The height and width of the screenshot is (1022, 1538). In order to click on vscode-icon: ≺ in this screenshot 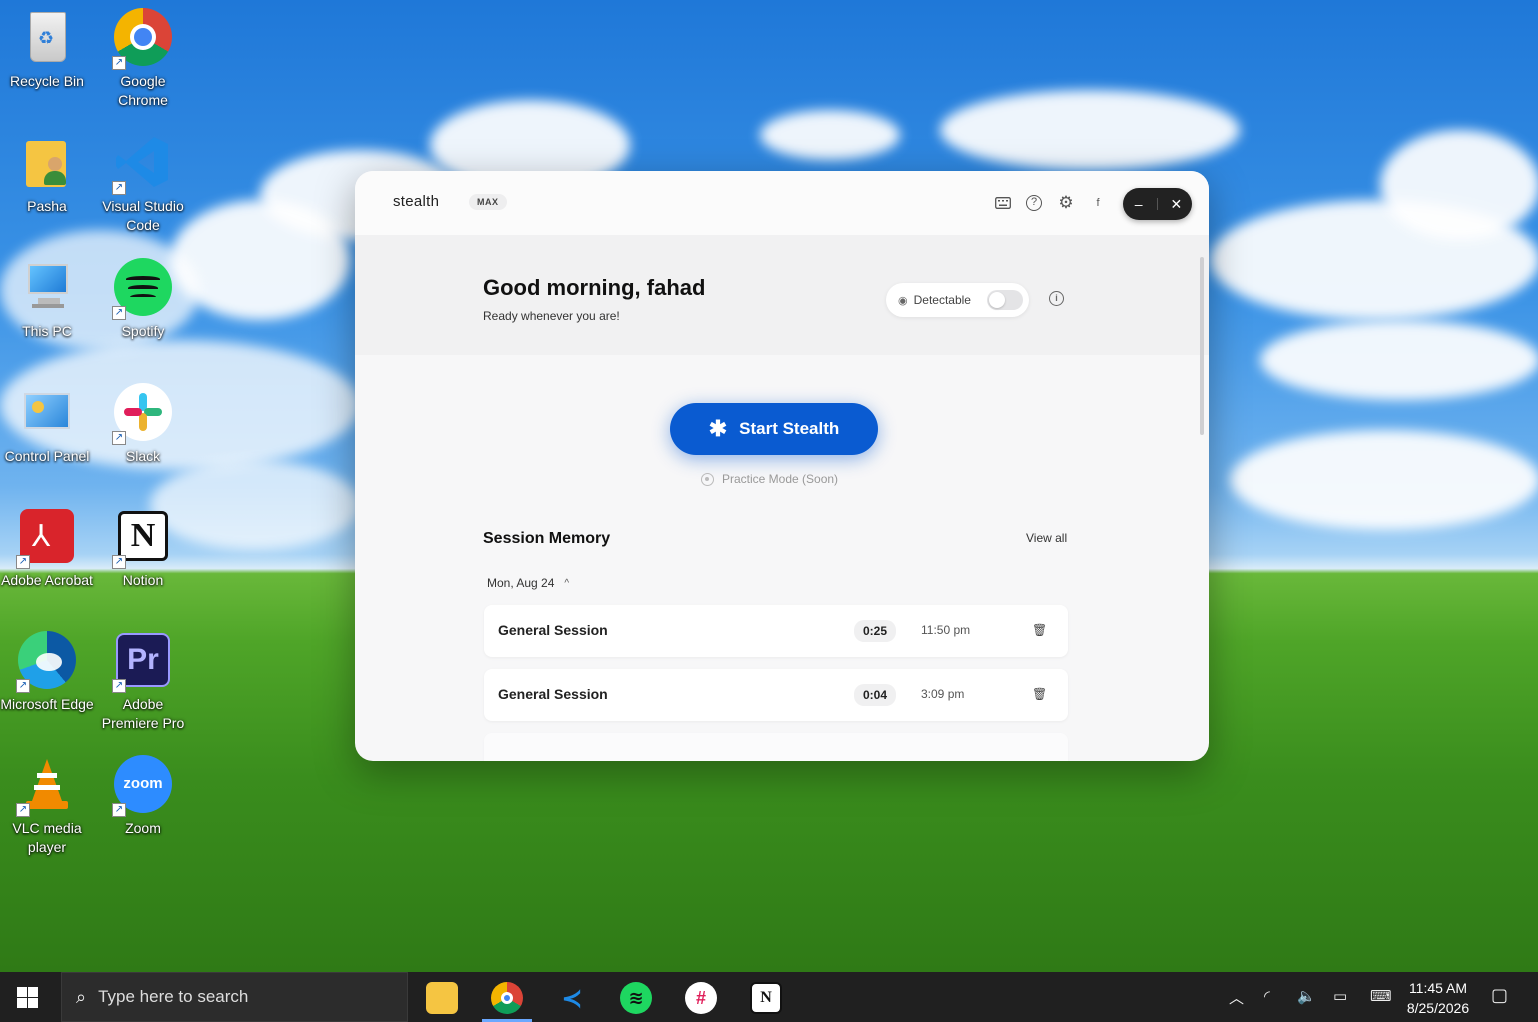, I will do `click(572, 998)`.